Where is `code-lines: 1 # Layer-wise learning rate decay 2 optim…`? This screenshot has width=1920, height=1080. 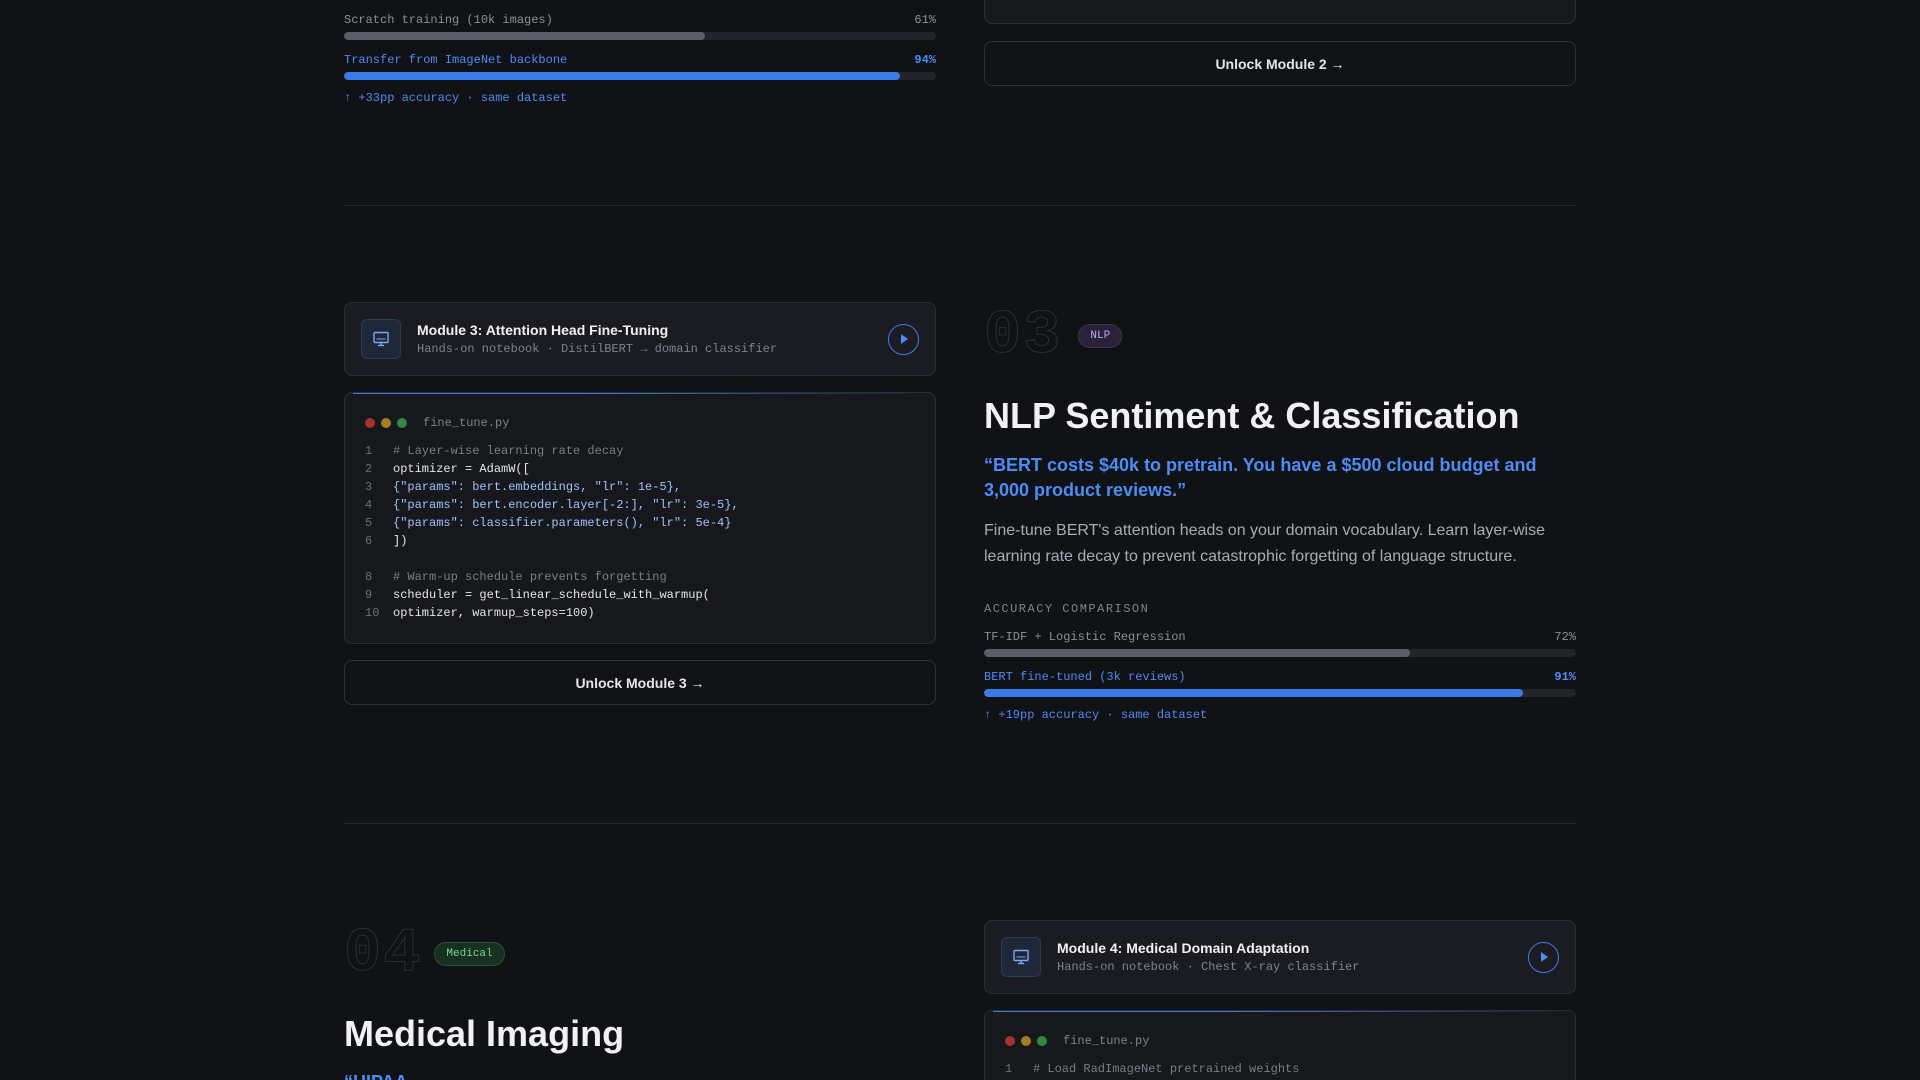
code-lines: 1 # Layer-wise learning rate decay 2 optim… is located at coordinates (640, 526).